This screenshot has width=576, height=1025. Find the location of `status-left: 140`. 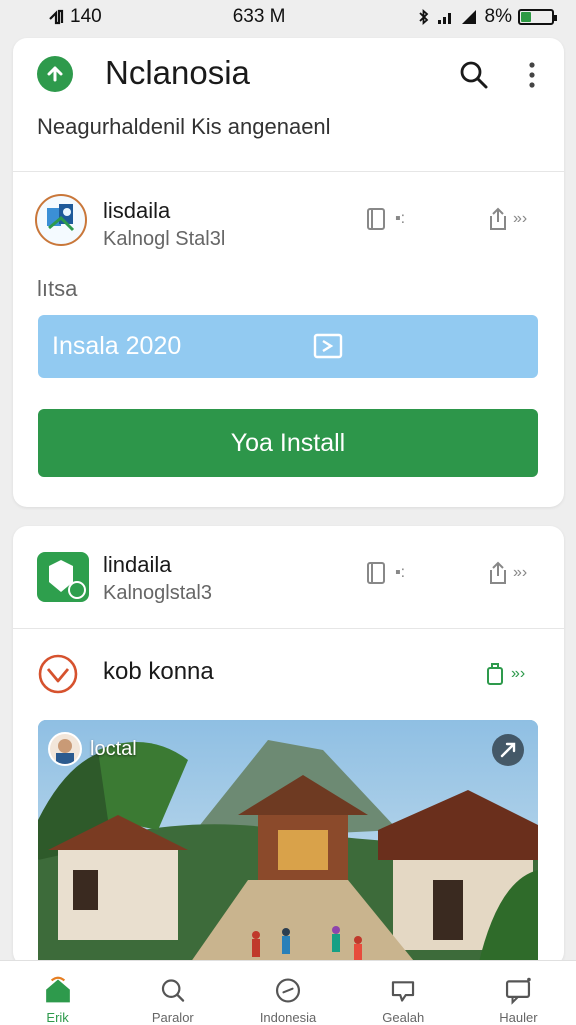

status-left: 140 is located at coordinates (75, 17).